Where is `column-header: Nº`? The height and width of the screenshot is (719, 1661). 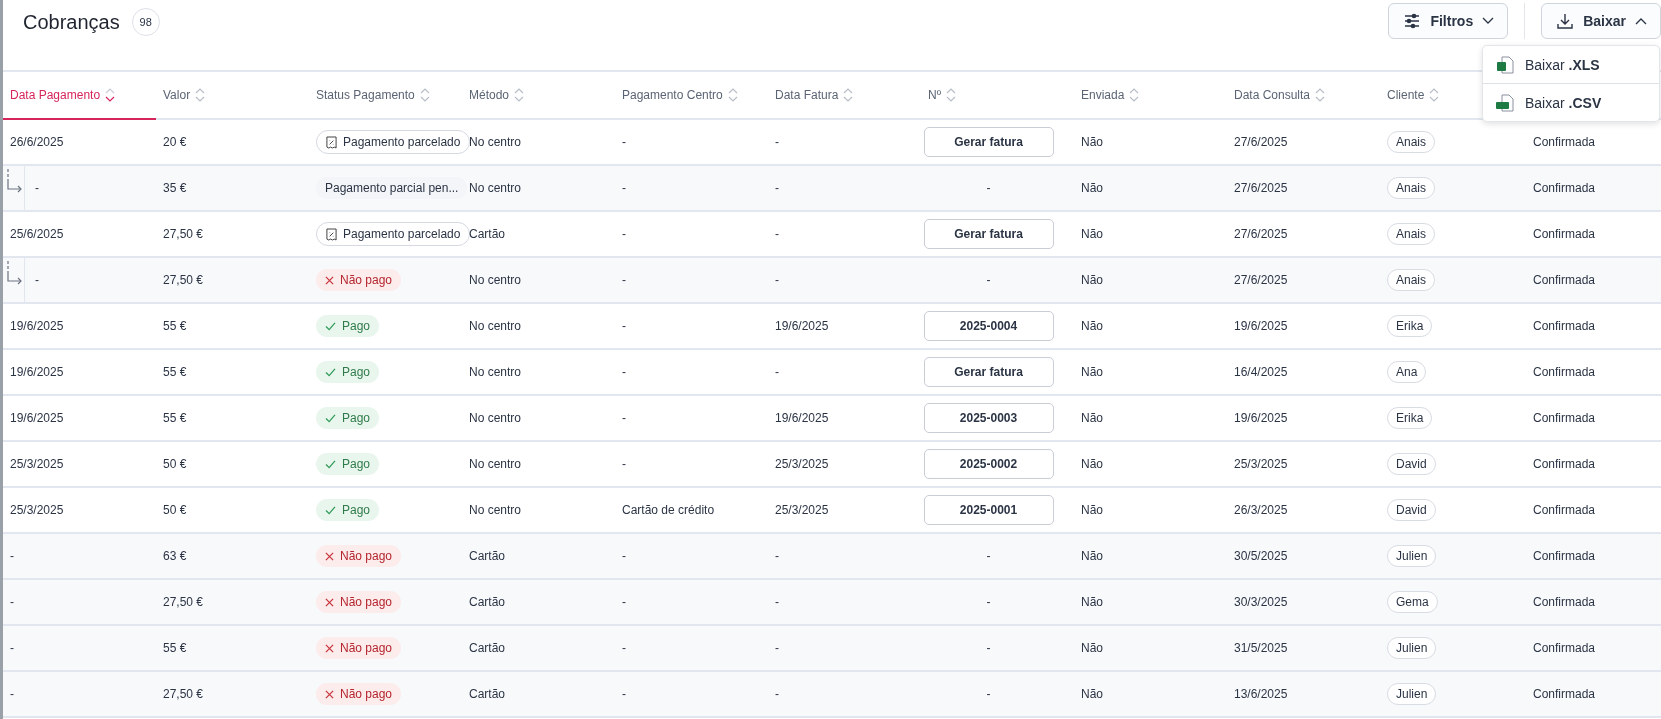
column-header: Nº is located at coordinates (940, 95).